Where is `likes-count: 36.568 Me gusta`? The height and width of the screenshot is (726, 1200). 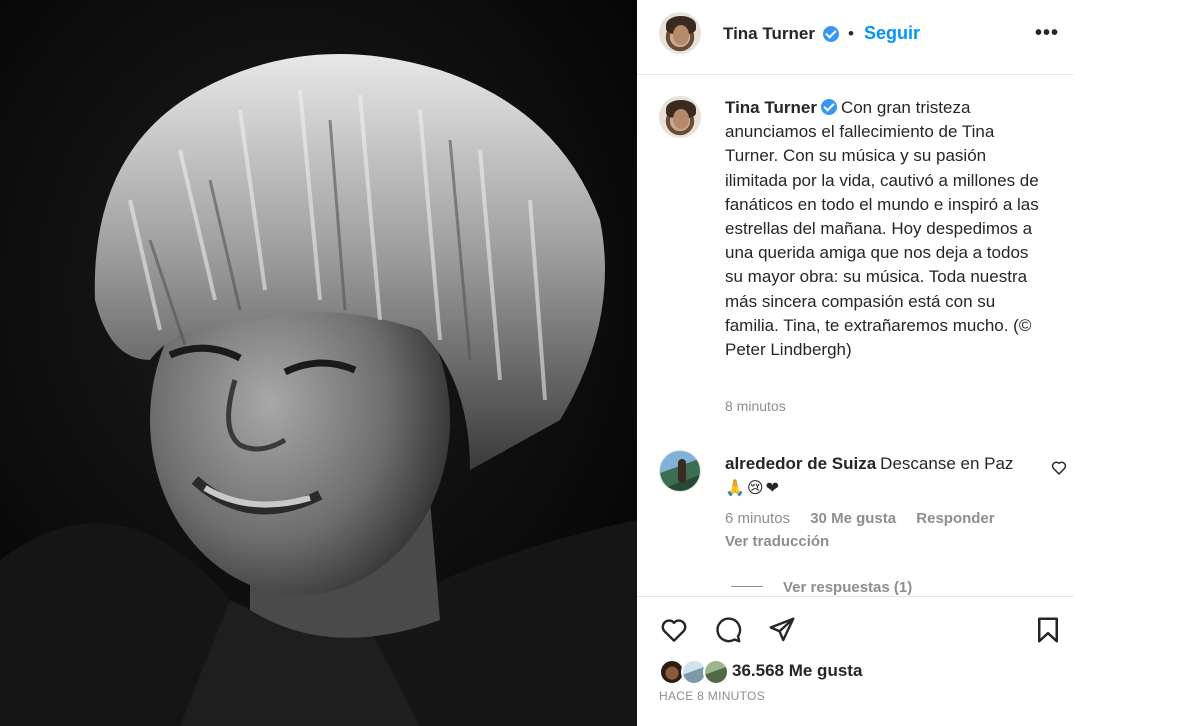
likes-count: 36.568 Me gusta is located at coordinates (797, 671).